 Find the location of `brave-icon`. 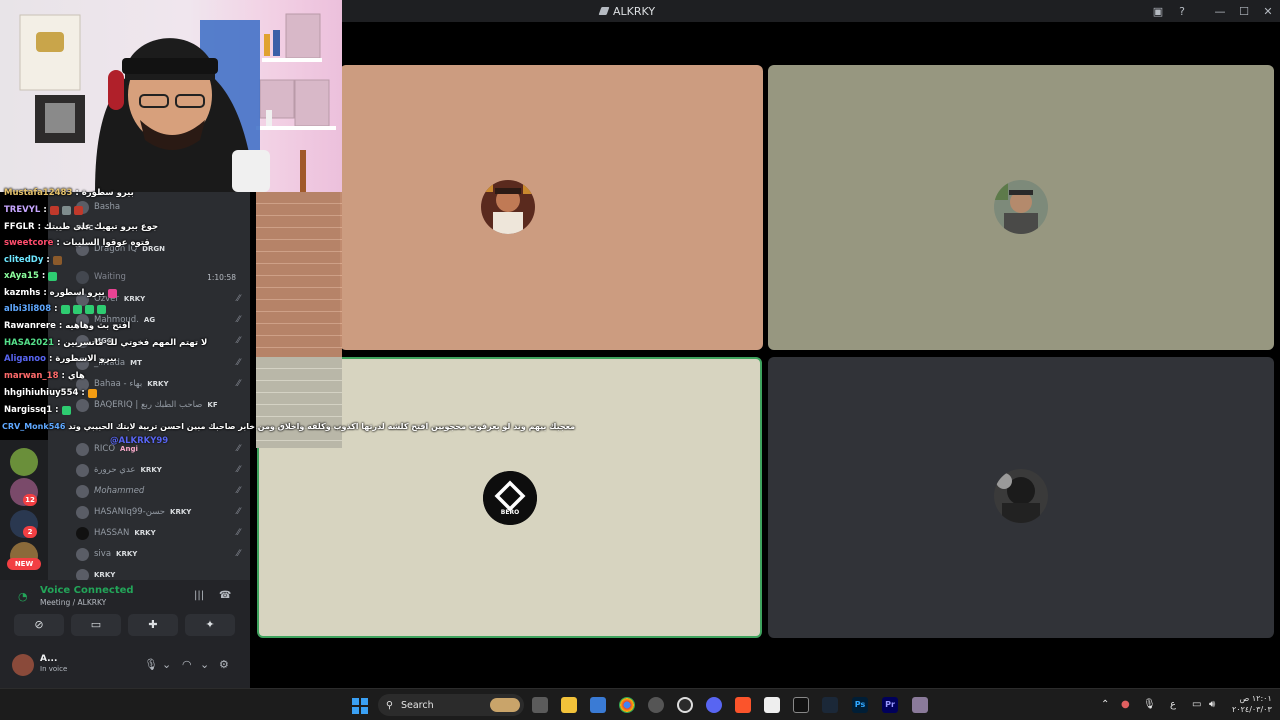

brave-icon is located at coordinates (743, 705).